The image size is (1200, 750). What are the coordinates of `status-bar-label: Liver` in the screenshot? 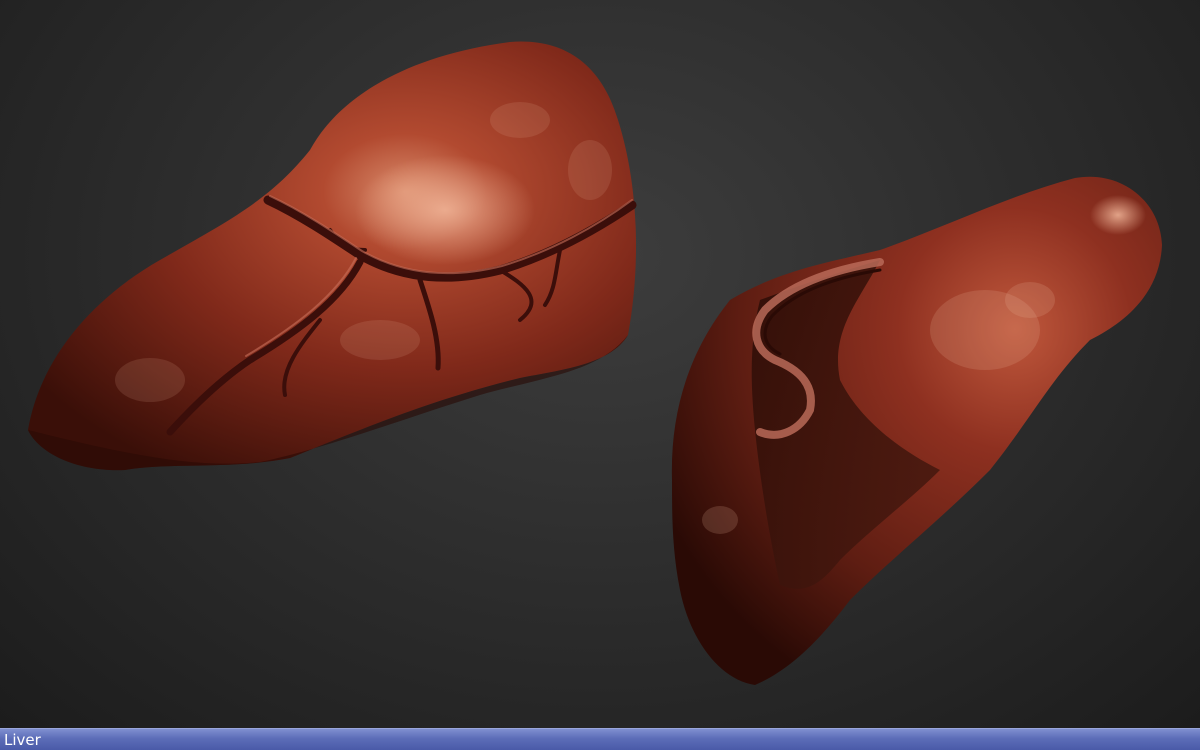 It's located at (22, 740).